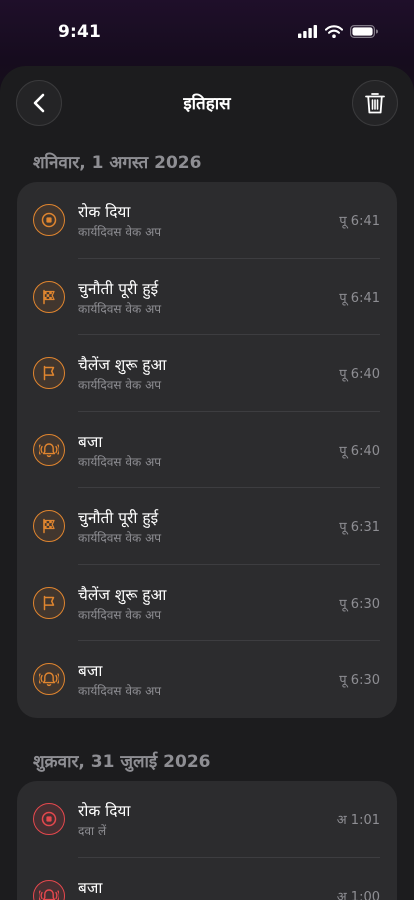  I want to click on wifi-icon, so click(334, 31).